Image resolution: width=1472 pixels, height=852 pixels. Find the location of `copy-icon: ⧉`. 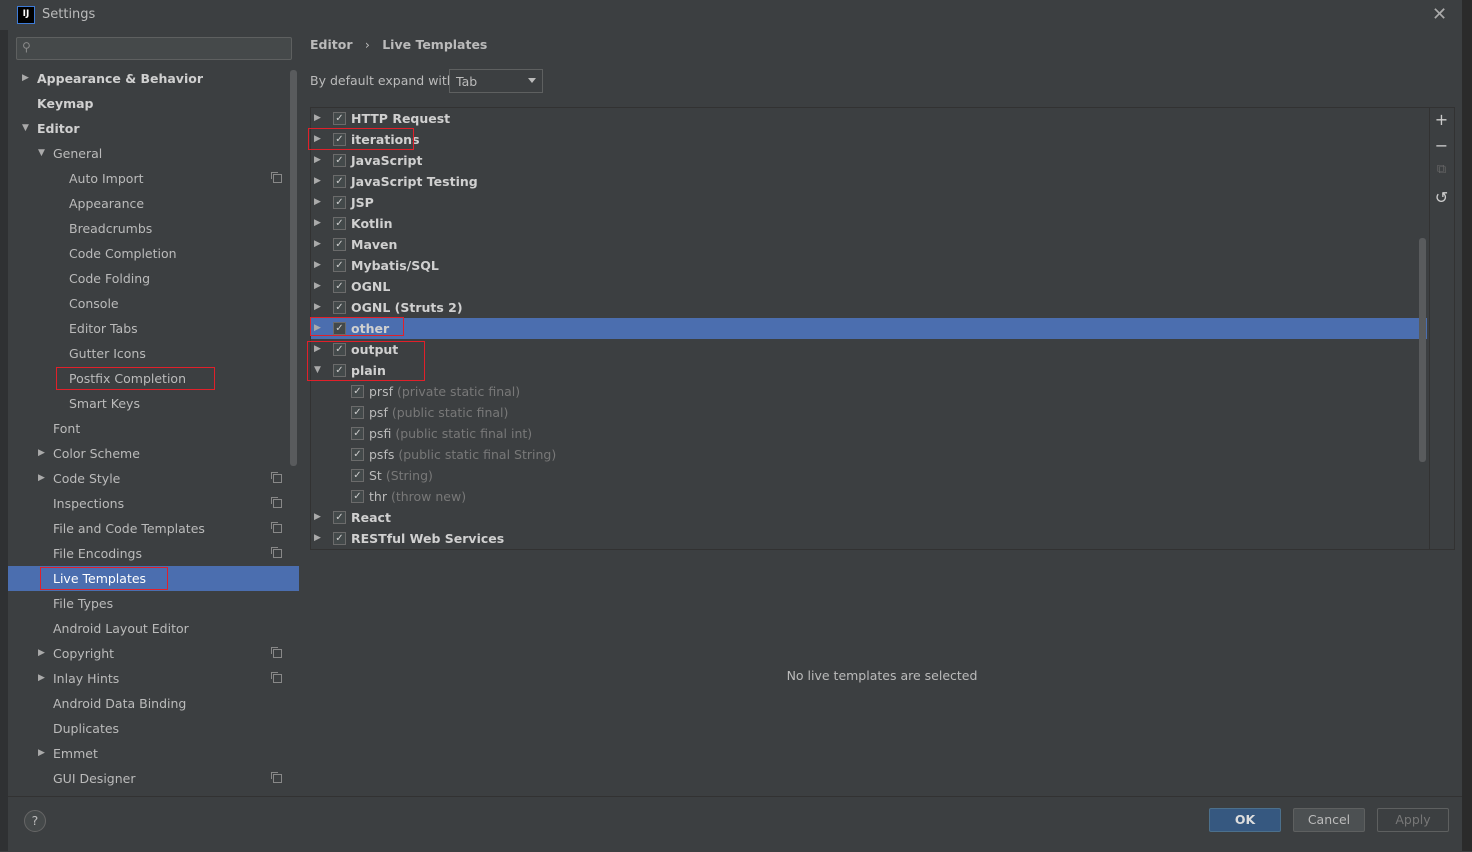

copy-icon: ⧉ is located at coordinates (1441, 169).